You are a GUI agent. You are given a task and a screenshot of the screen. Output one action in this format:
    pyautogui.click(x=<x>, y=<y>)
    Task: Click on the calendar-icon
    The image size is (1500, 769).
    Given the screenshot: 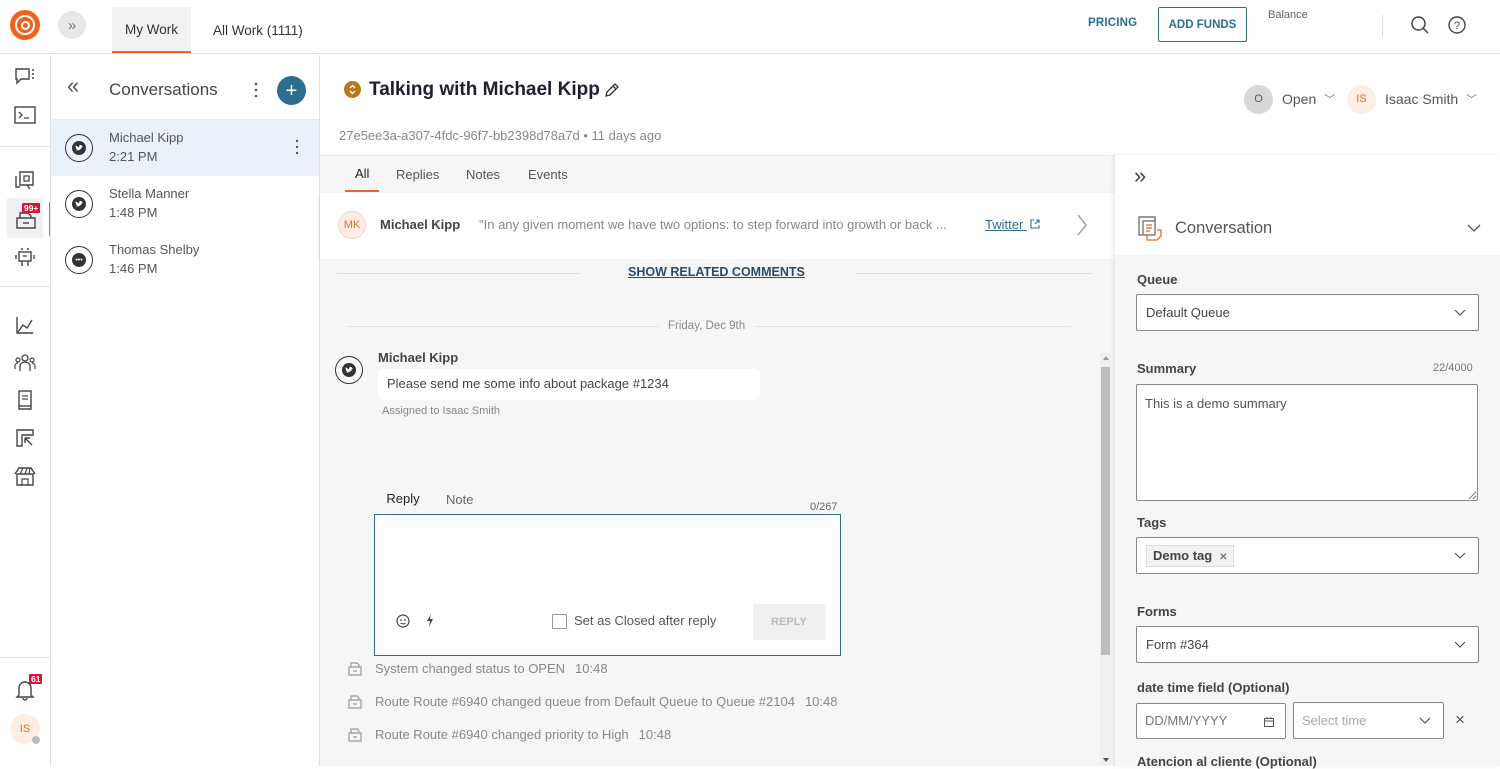 What is the action you would take?
    pyautogui.click(x=1269, y=722)
    